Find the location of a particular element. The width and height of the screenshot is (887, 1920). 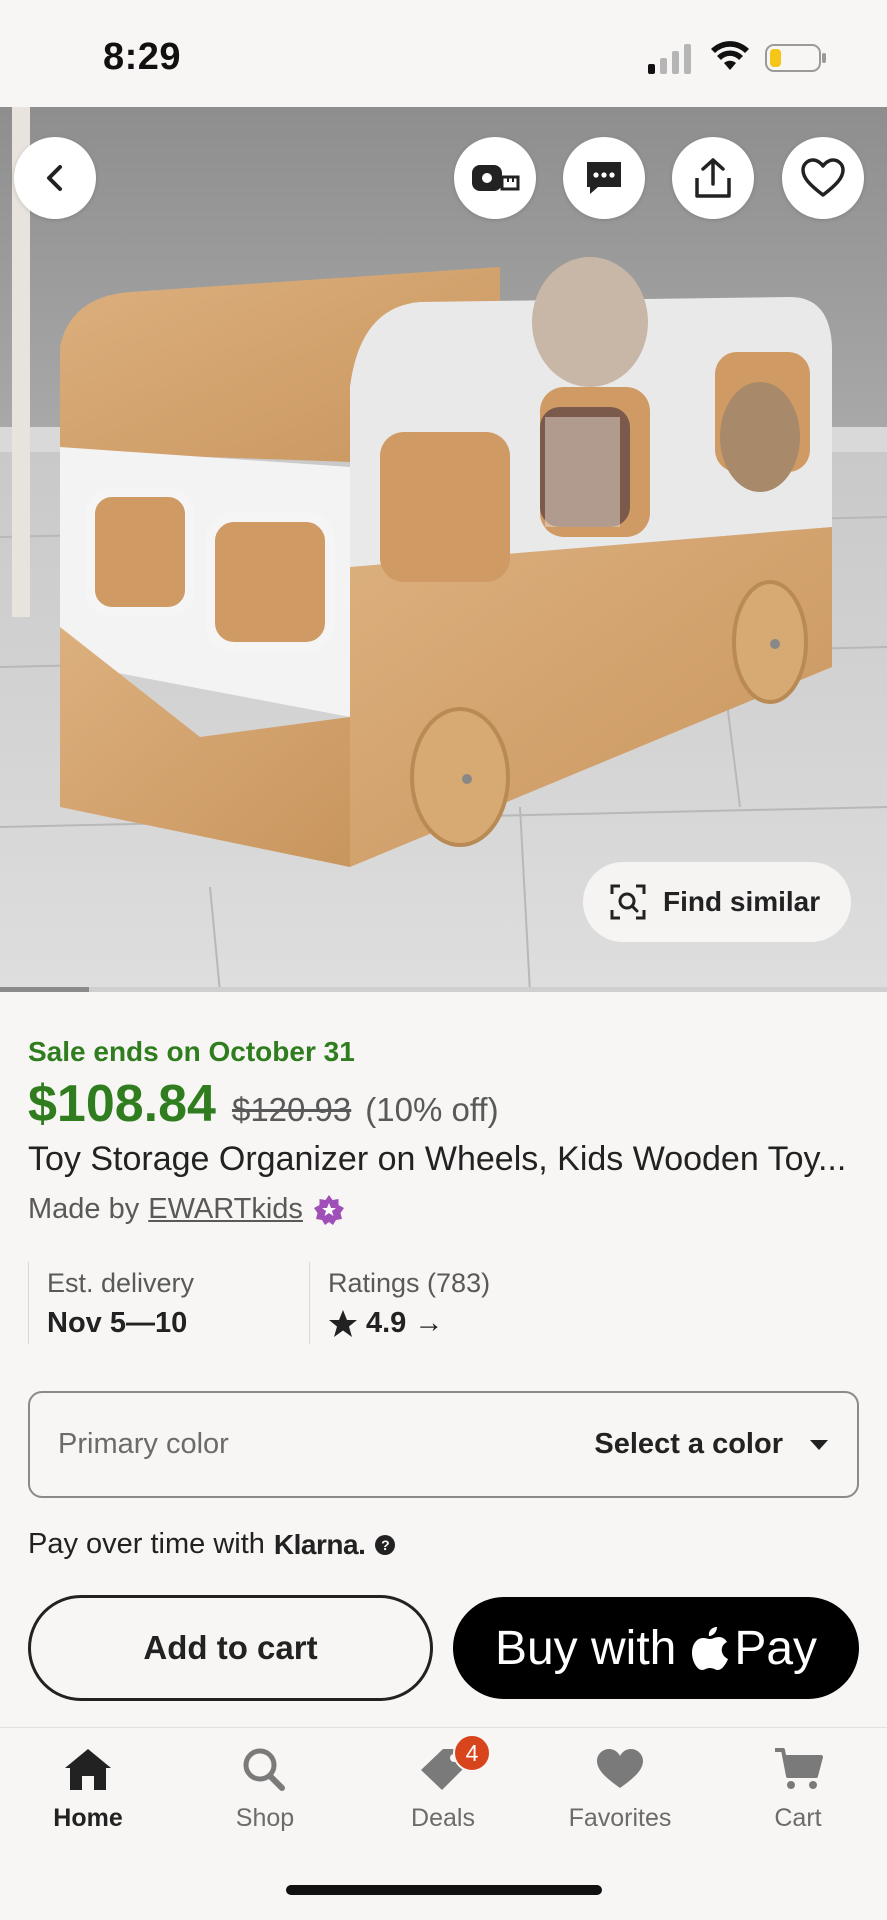

cart-icon is located at coordinates (799, 1768).